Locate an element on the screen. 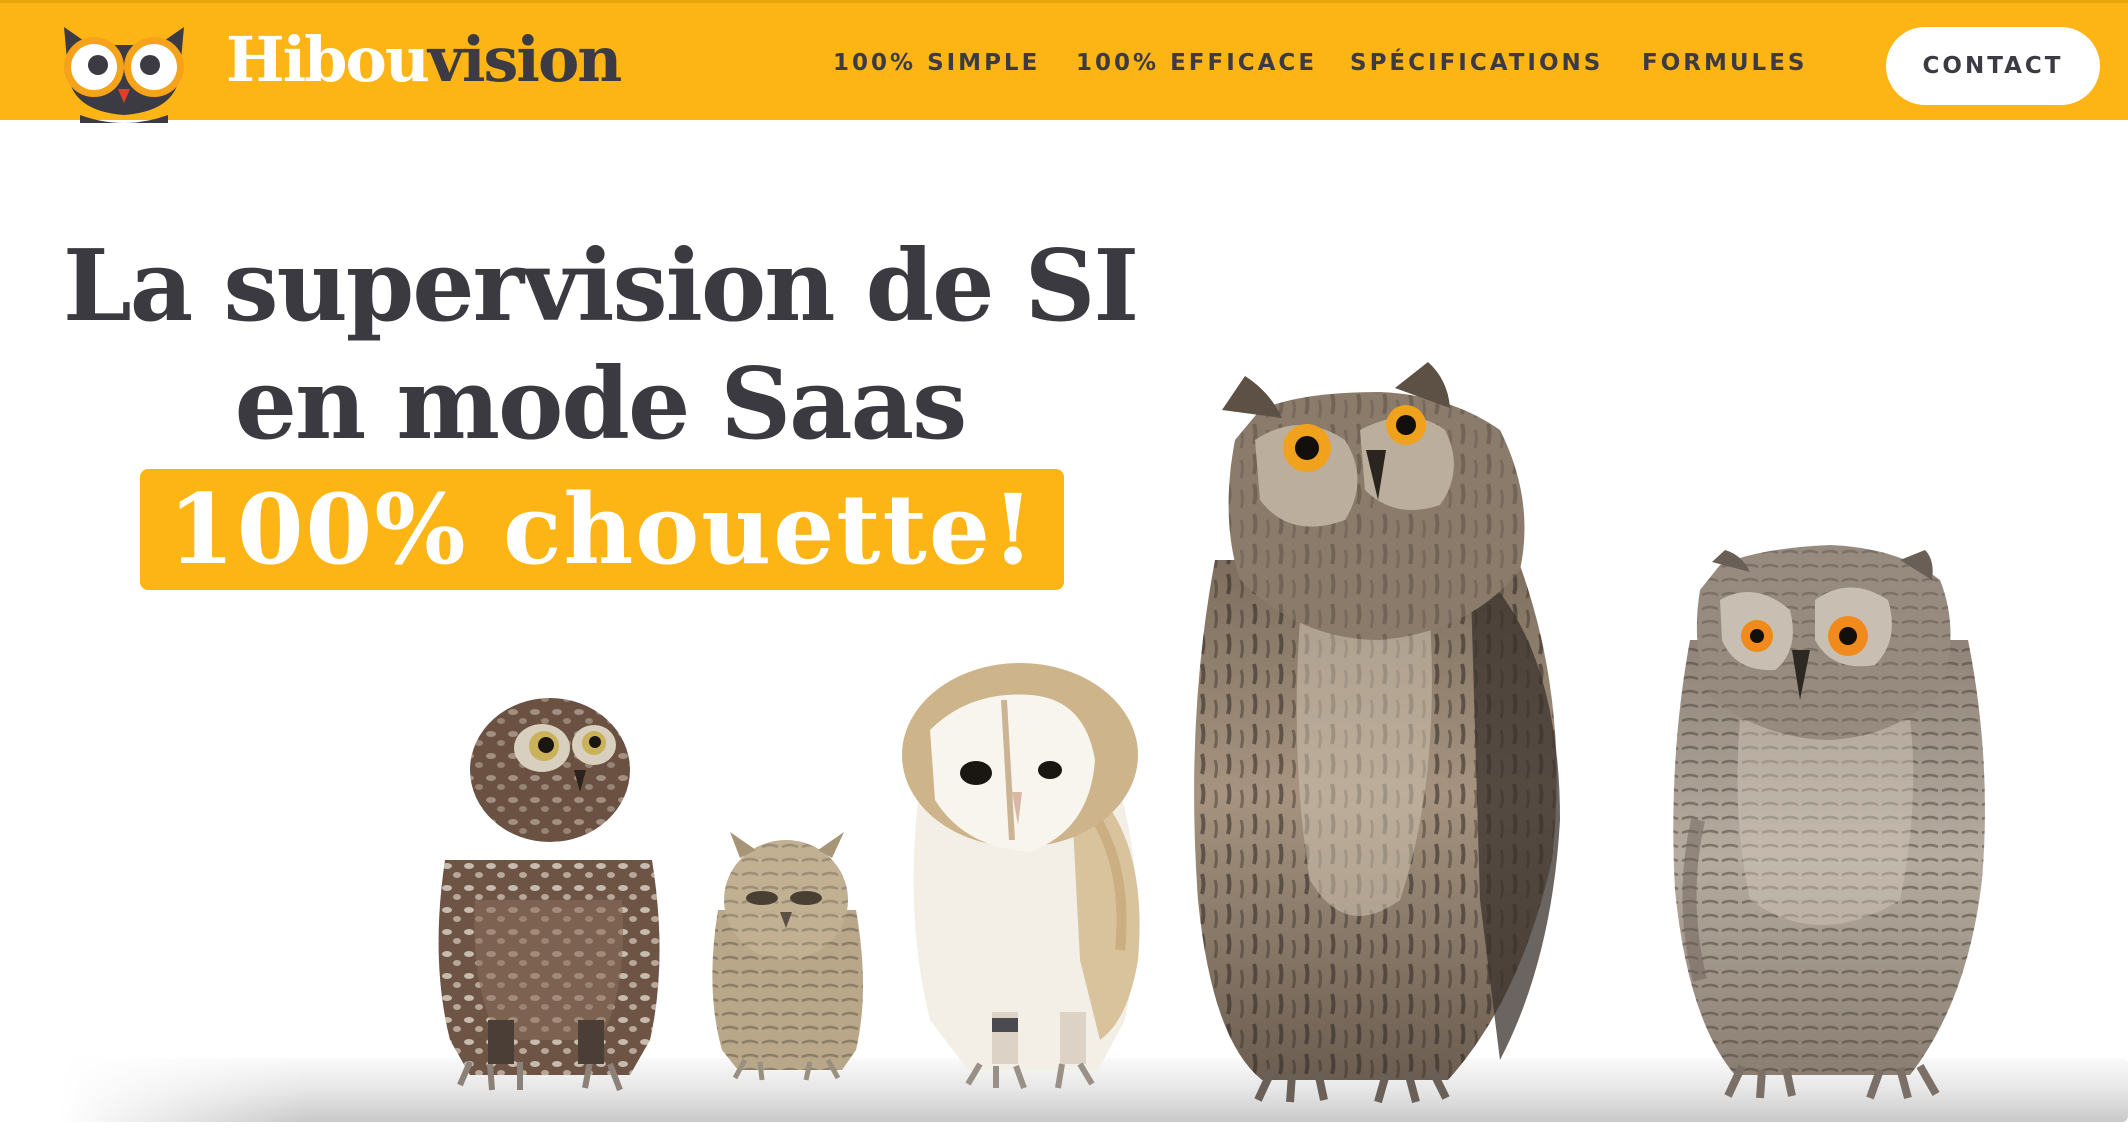 The height and width of the screenshot is (1140, 2128). barn-owl is located at coordinates (1021, 876).